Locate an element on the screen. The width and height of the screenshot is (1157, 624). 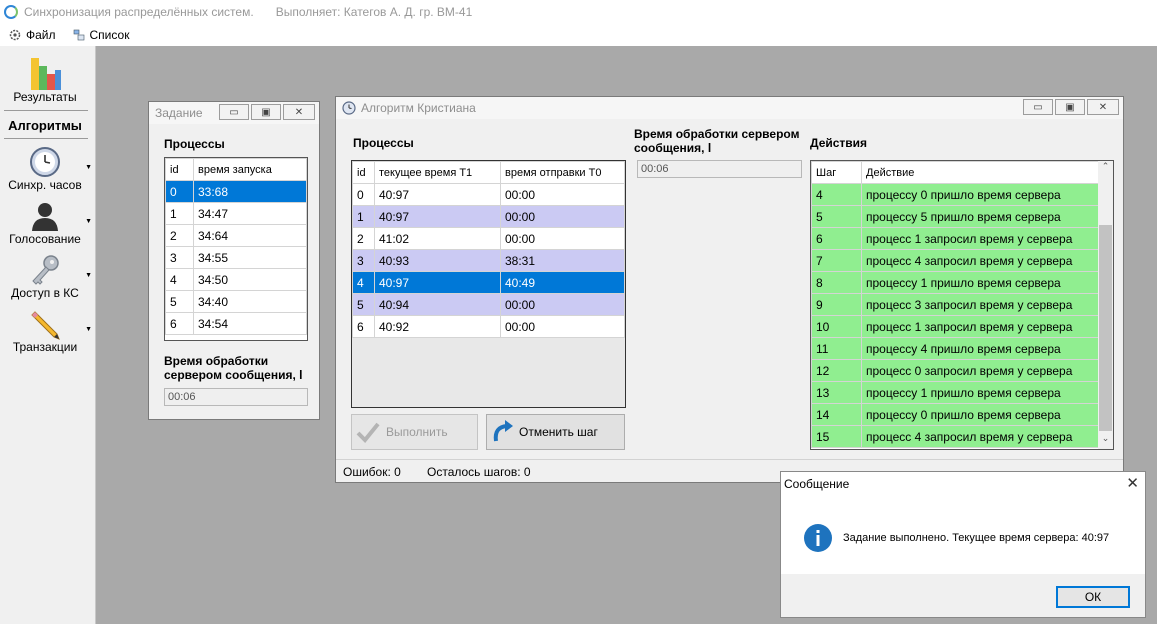
table-row: 0 40:97 00:00 is located at coordinates (488, 194).